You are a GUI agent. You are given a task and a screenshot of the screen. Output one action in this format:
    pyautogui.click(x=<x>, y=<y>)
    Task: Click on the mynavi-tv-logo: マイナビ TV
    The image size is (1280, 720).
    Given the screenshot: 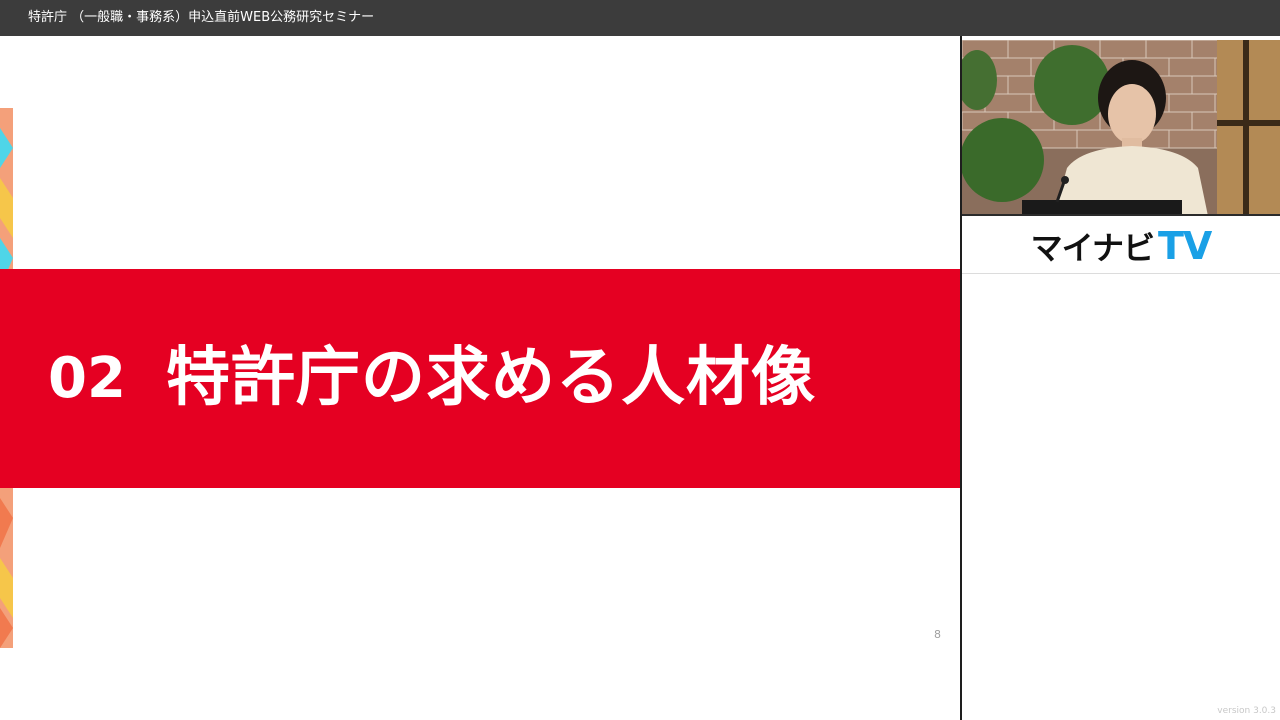 What is the action you would take?
    pyautogui.click(x=1121, y=246)
    